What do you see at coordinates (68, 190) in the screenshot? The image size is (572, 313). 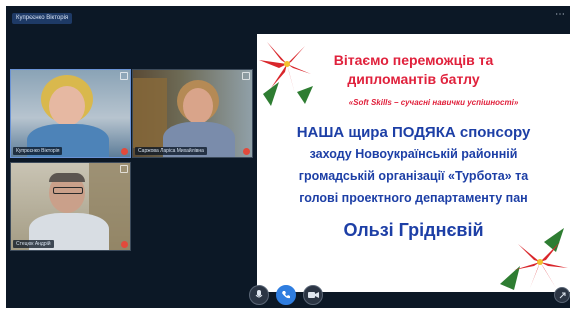 I see `glasses` at bounding box center [68, 190].